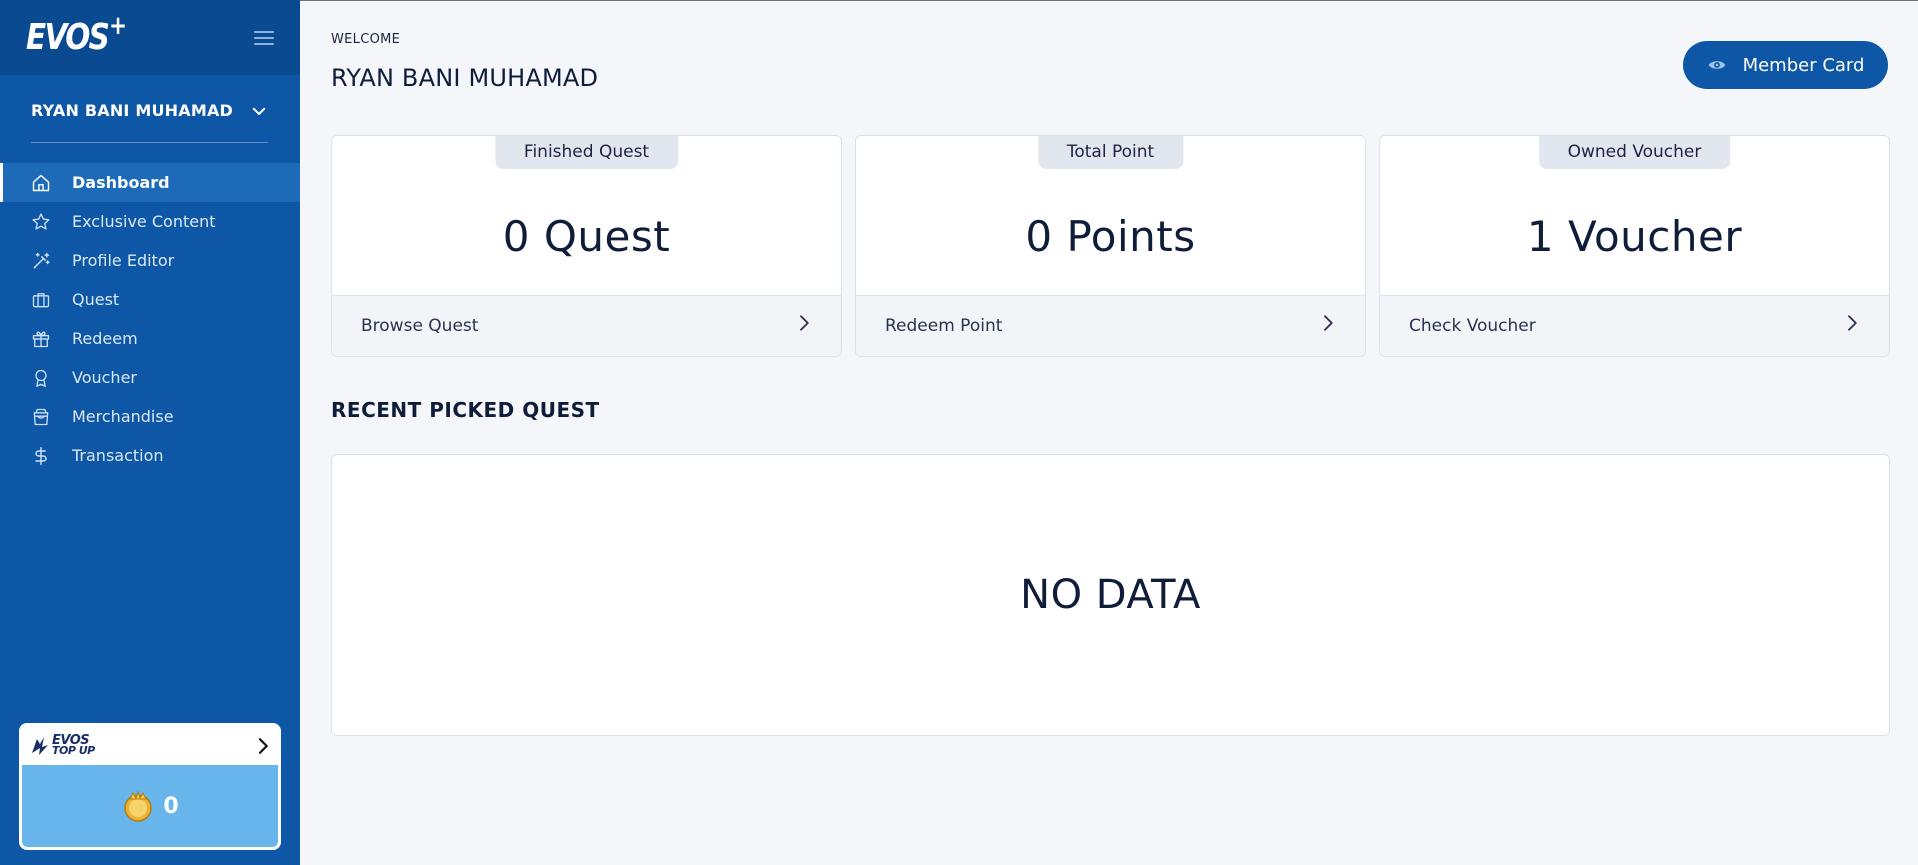  I want to click on topup-card: EVOS TOP UP 0, so click(150, 786).